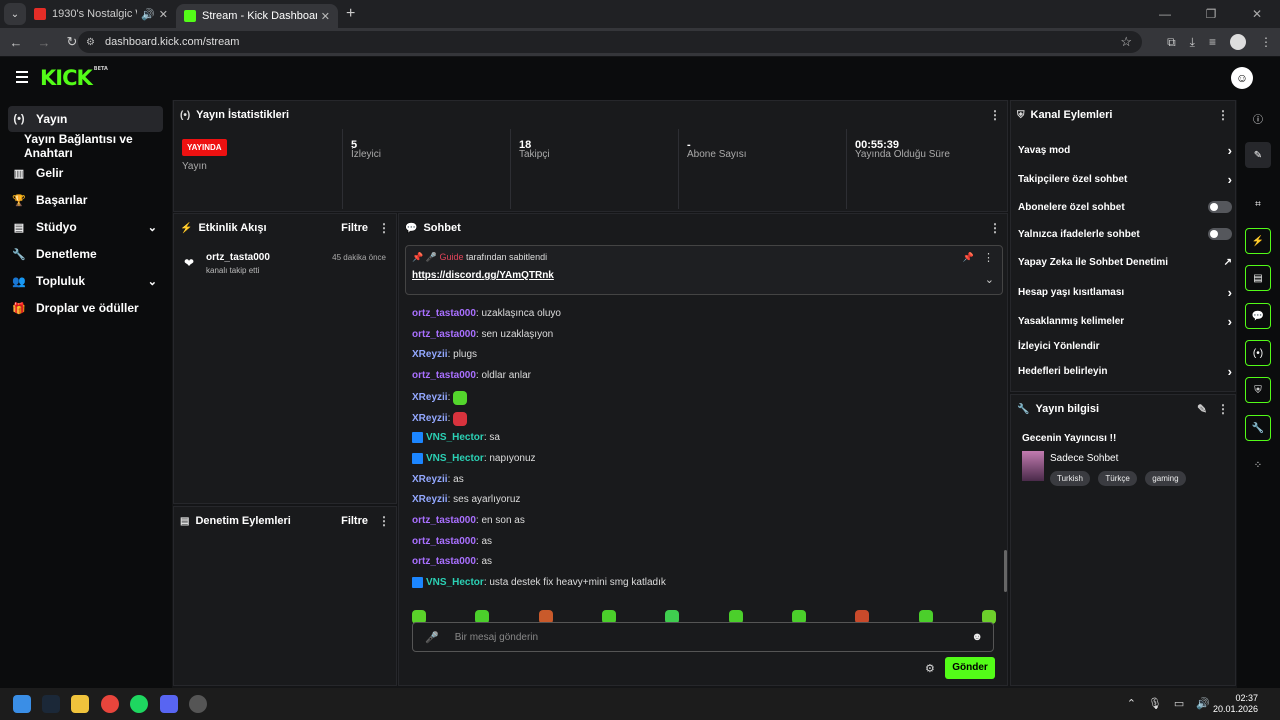 This screenshot has height=720, width=1280. Describe the element at coordinates (1155, 703) in the screenshot. I see `mic-icon: 🎙` at that location.